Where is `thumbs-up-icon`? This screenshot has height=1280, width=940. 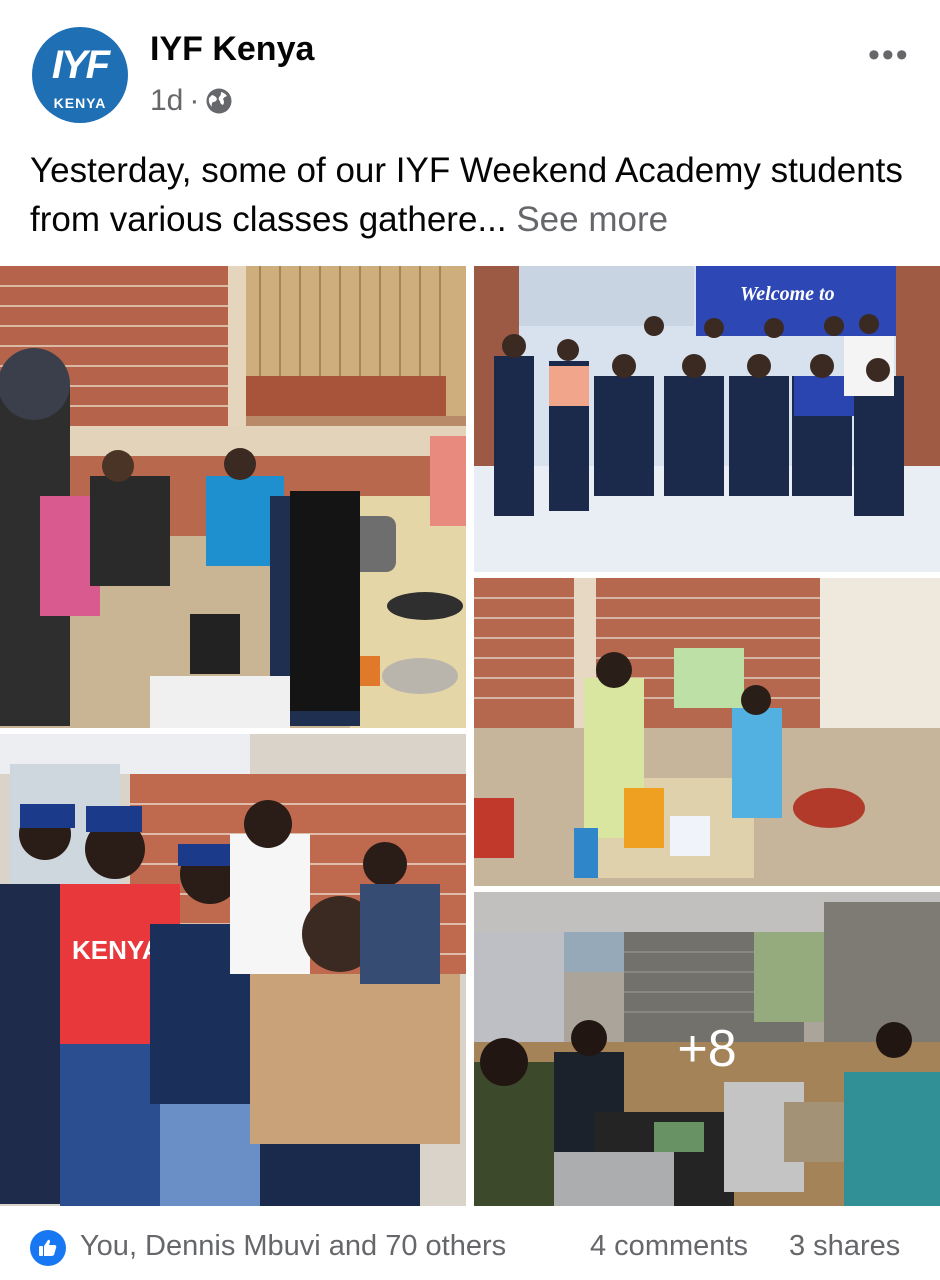 thumbs-up-icon is located at coordinates (48, 1248).